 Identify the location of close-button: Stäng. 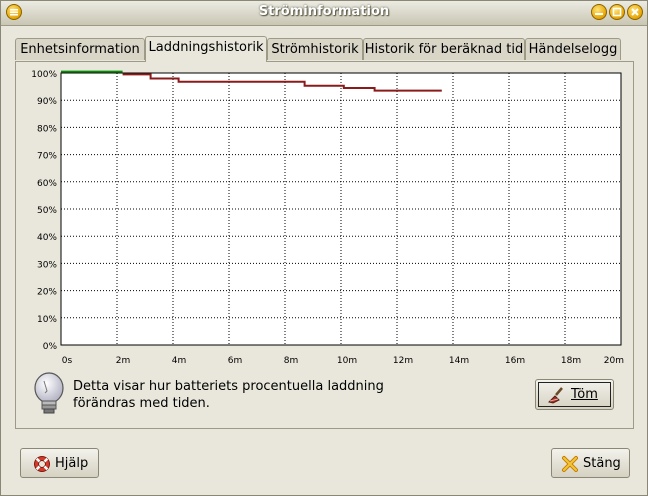
(590, 463).